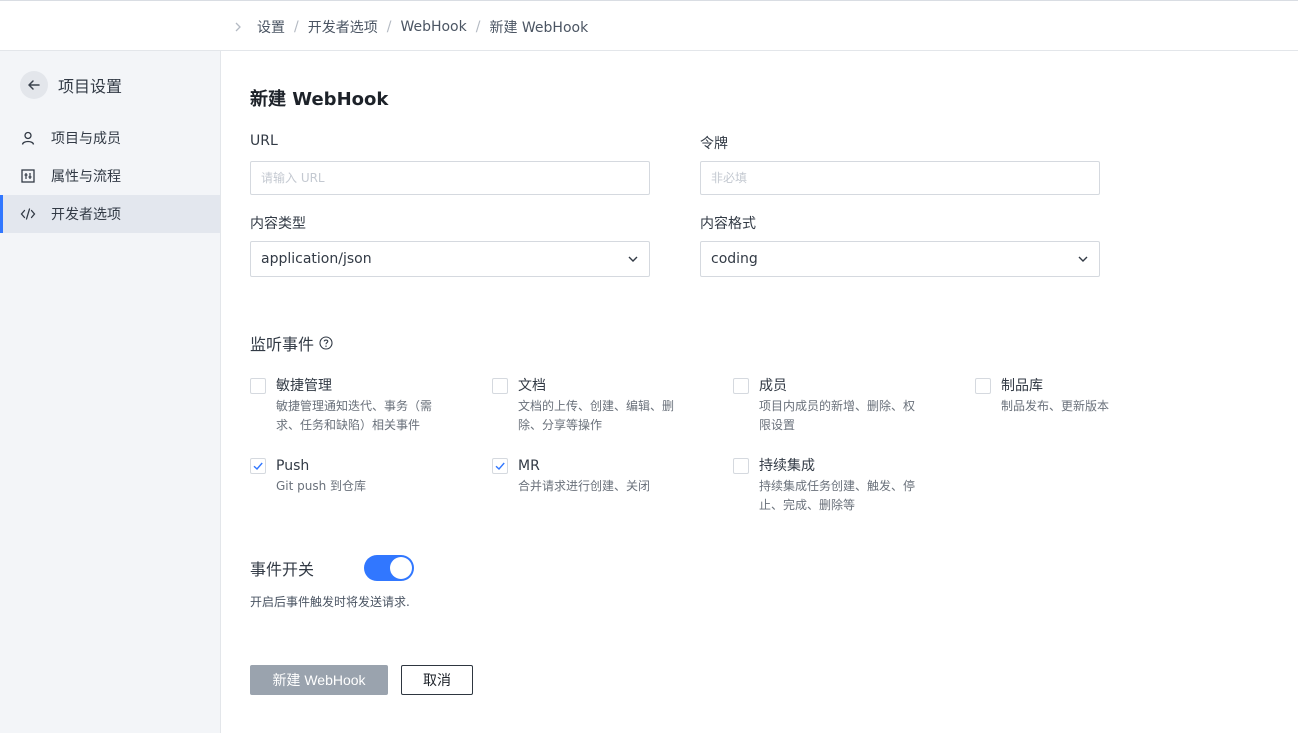  Describe the element at coordinates (330, 602) in the screenshot. I see `event-switch-desc: 开启后事件触发时将发送请求.` at that location.